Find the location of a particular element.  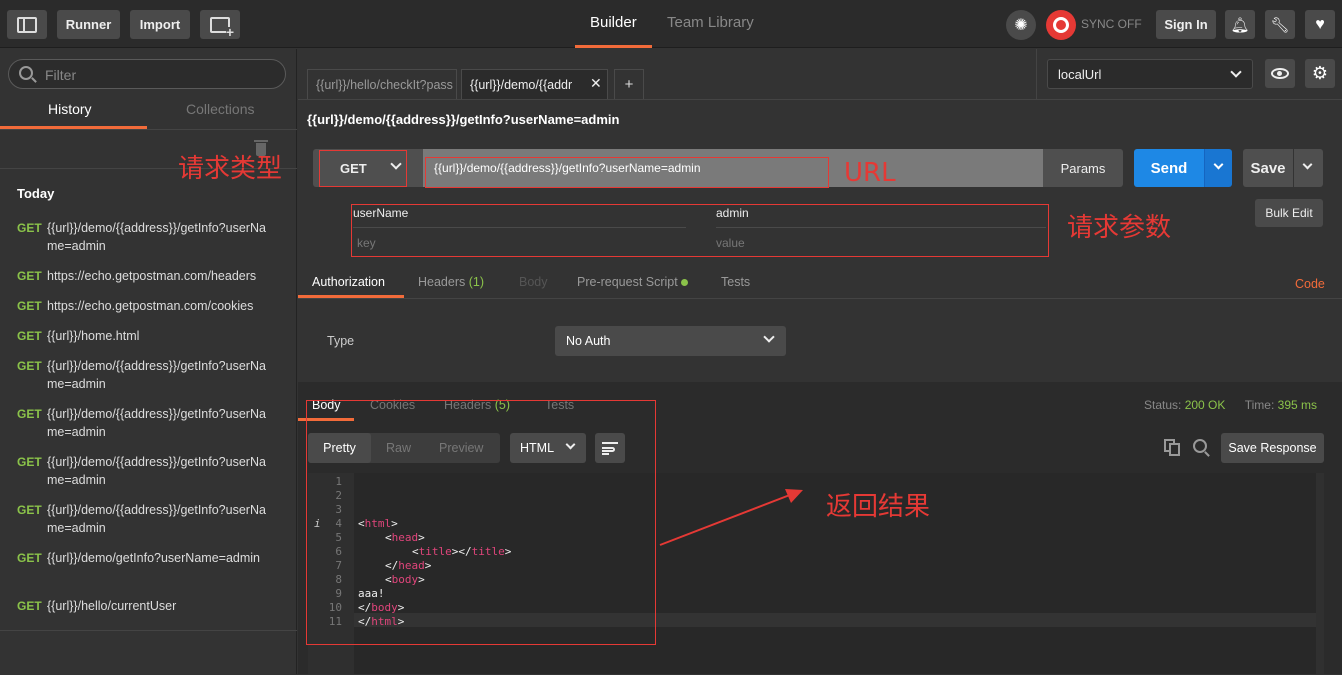

builder-active-indicator is located at coordinates (613, 46).